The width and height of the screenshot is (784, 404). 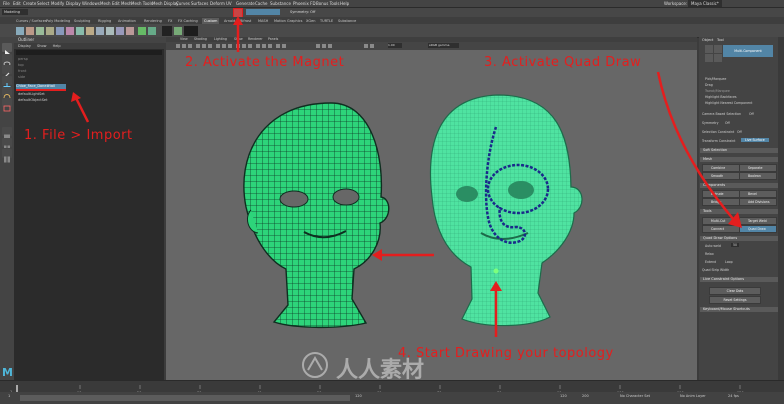 What do you see at coordinates (142, 3) in the screenshot?
I see `menu-mesh-tools: Mesh Tools` at bounding box center [142, 3].